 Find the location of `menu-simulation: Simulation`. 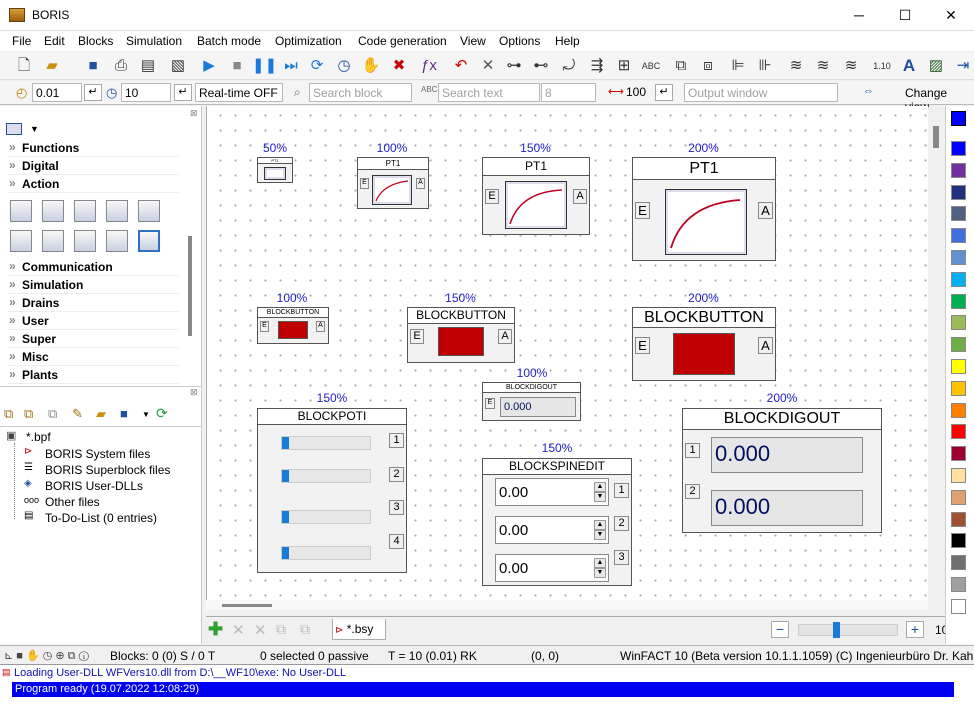

menu-simulation: Simulation is located at coordinates (154, 41).